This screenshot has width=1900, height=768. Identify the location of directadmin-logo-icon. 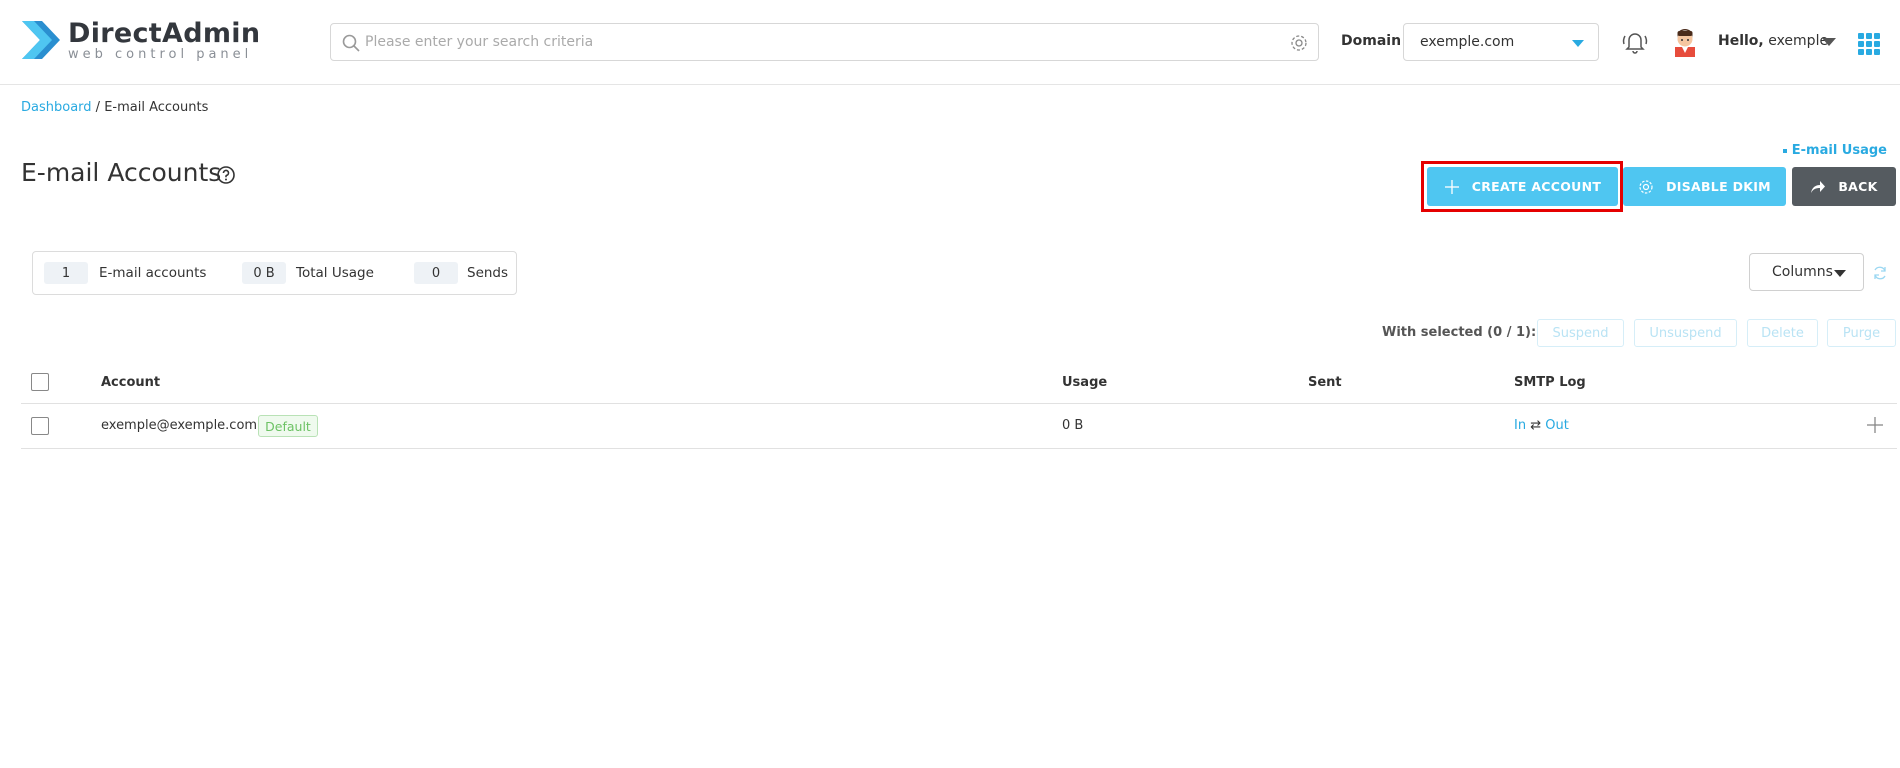
(41, 40).